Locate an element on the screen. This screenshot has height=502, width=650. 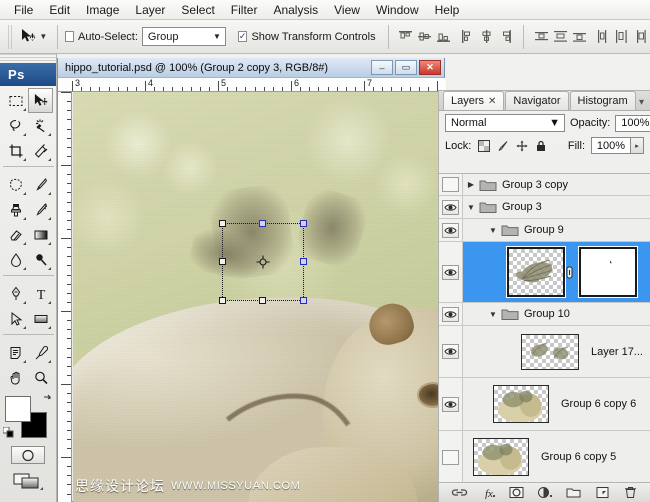
rectangular-marquee-tool is located at coordinates (15, 100).